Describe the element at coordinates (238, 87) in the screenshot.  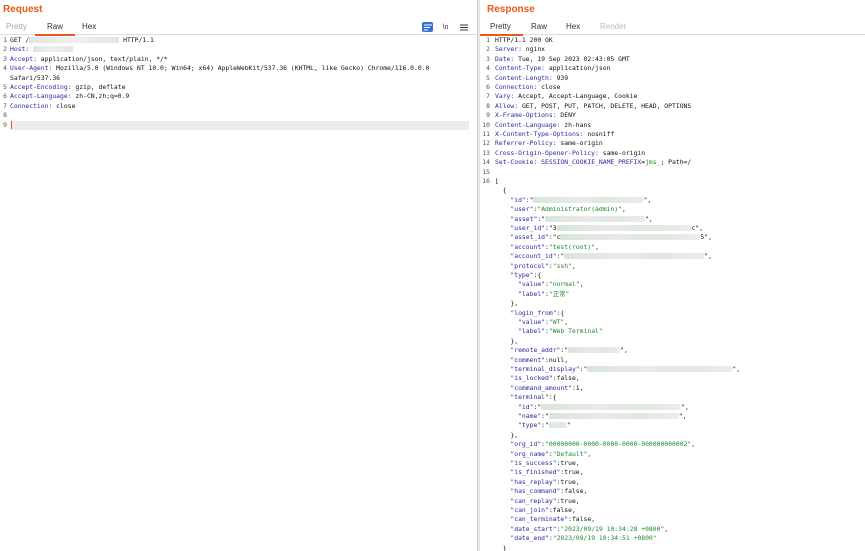
I see `request-line: 5 Accept-Encoding: gzip, deflate` at that location.